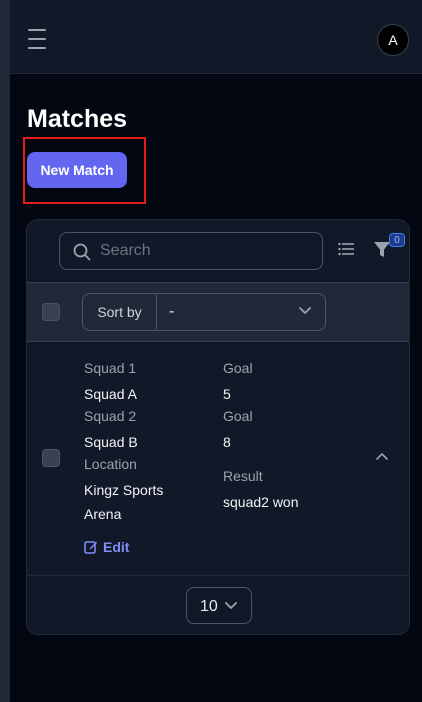 Image resolution: width=422 pixels, height=702 pixels. Describe the element at coordinates (238, 368) in the screenshot. I see `goal1-label: Goal` at that location.